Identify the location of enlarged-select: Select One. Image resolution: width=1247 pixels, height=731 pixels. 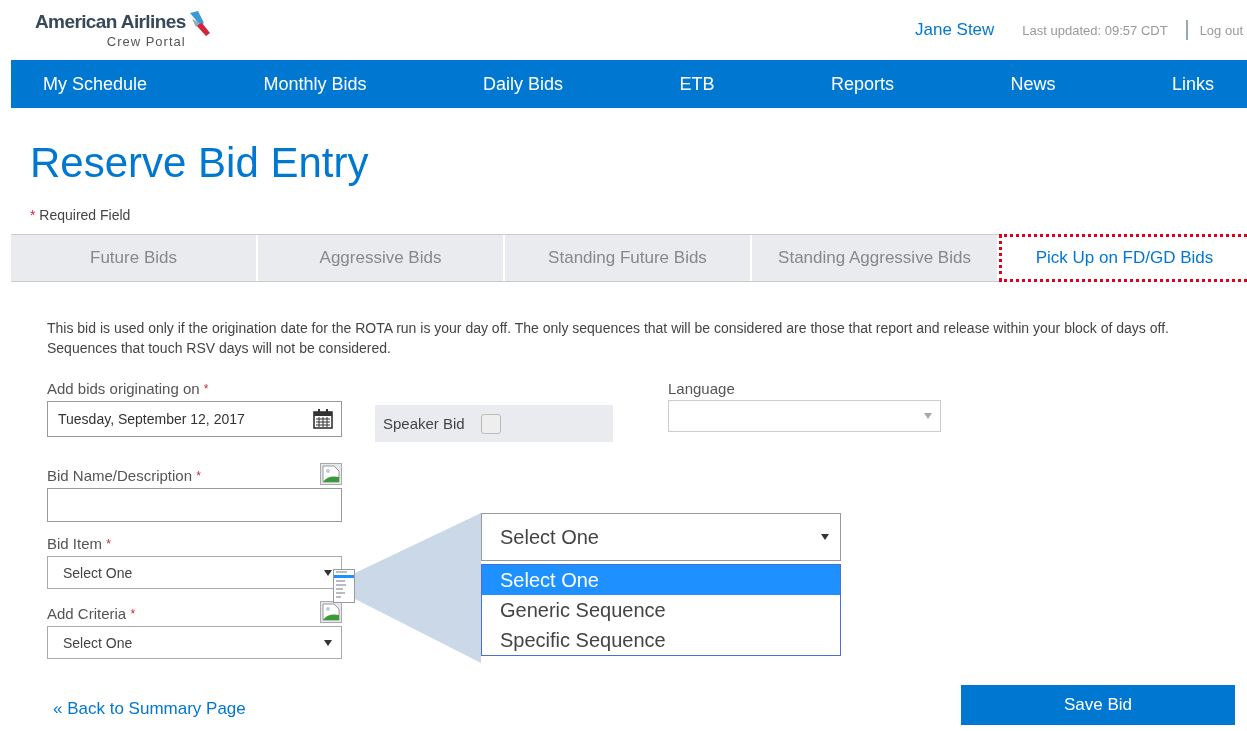
(661, 537).